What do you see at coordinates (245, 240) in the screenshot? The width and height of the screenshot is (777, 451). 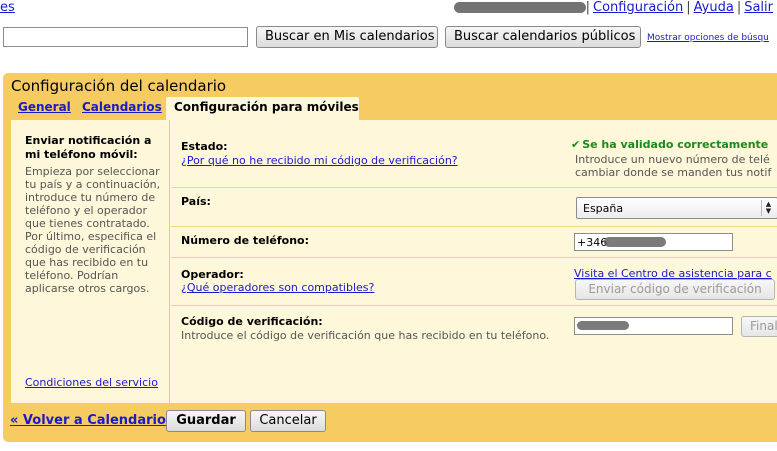 I see `phone-number-label: Número de teléfono:` at bounding box center [245, 240].